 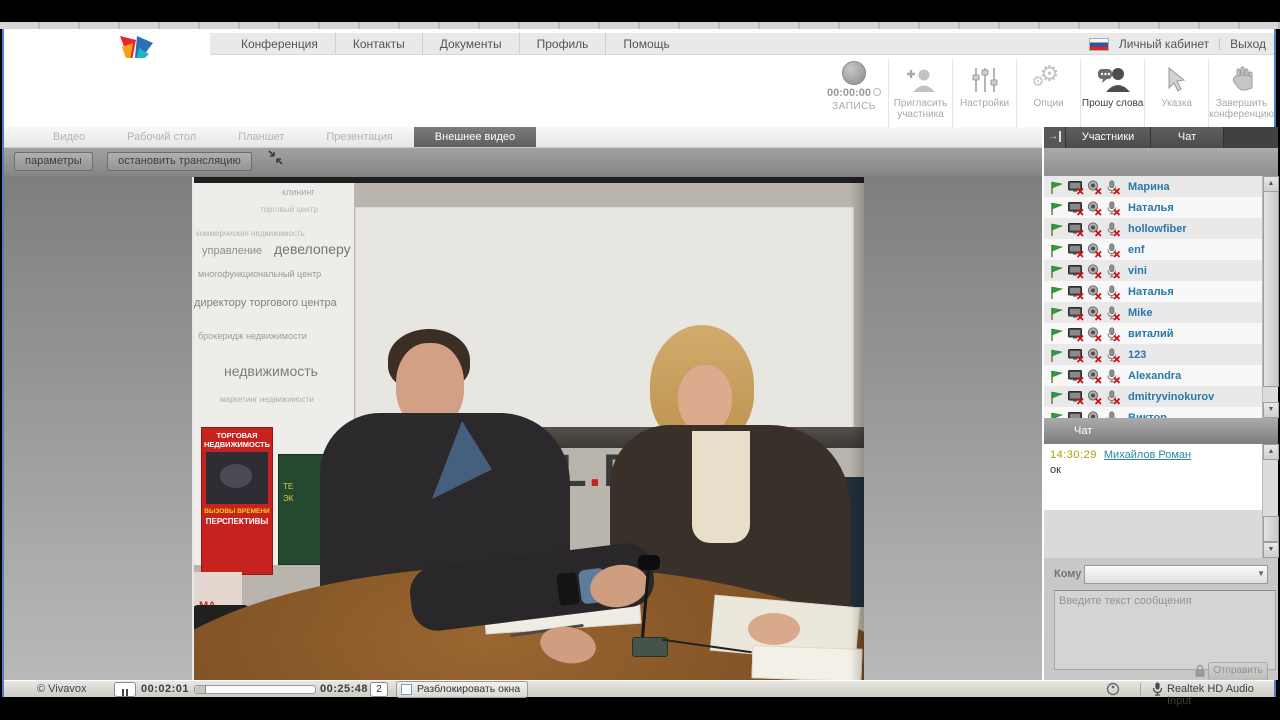 I want to click on menu-item: Профиль, so click(x=563, y=44).